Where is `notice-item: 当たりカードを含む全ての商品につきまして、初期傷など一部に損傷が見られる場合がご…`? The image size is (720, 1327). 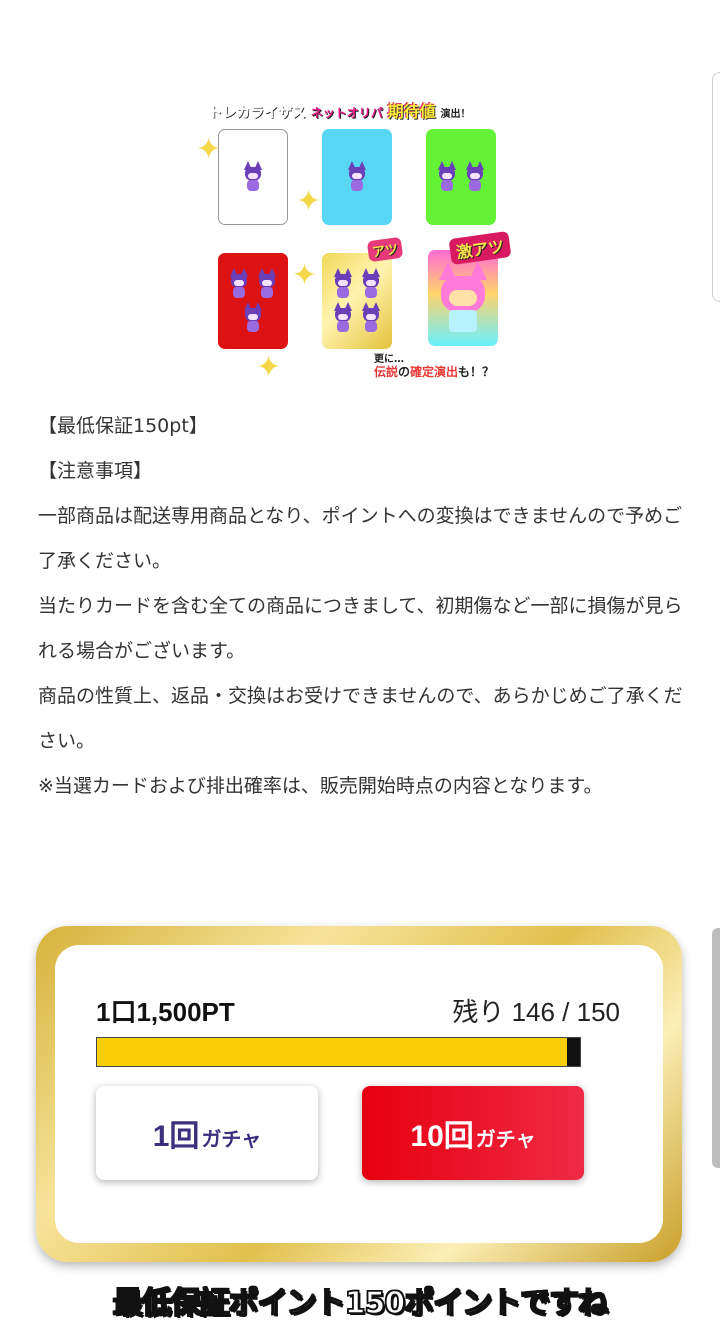
notice-item: 当たりカードを含む全ての商品につきまして、初期傷など一部に損傷が見られる場合がご… is located at coordinates (360, 628).